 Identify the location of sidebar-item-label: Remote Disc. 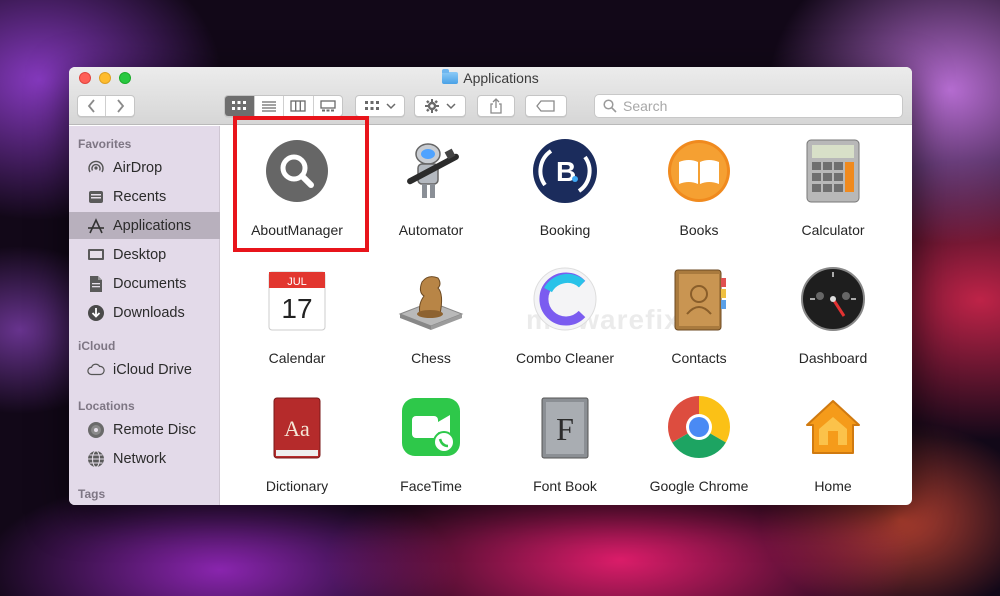
(154, 429).